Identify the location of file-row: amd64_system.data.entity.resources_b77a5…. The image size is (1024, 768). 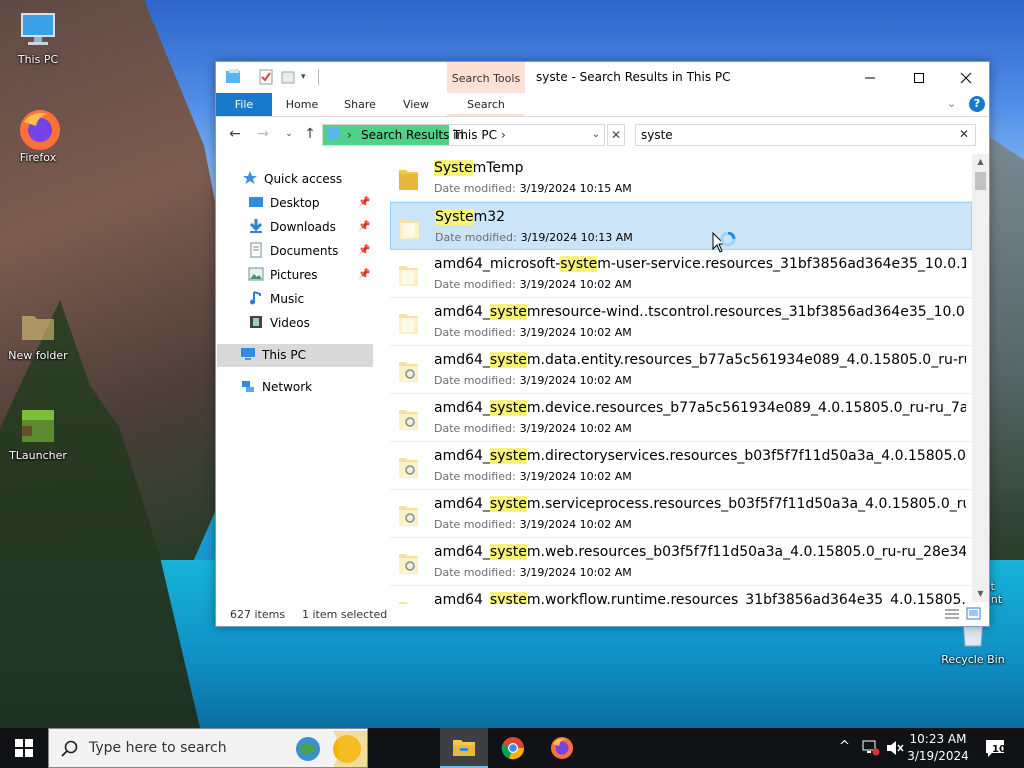
(681, 370).